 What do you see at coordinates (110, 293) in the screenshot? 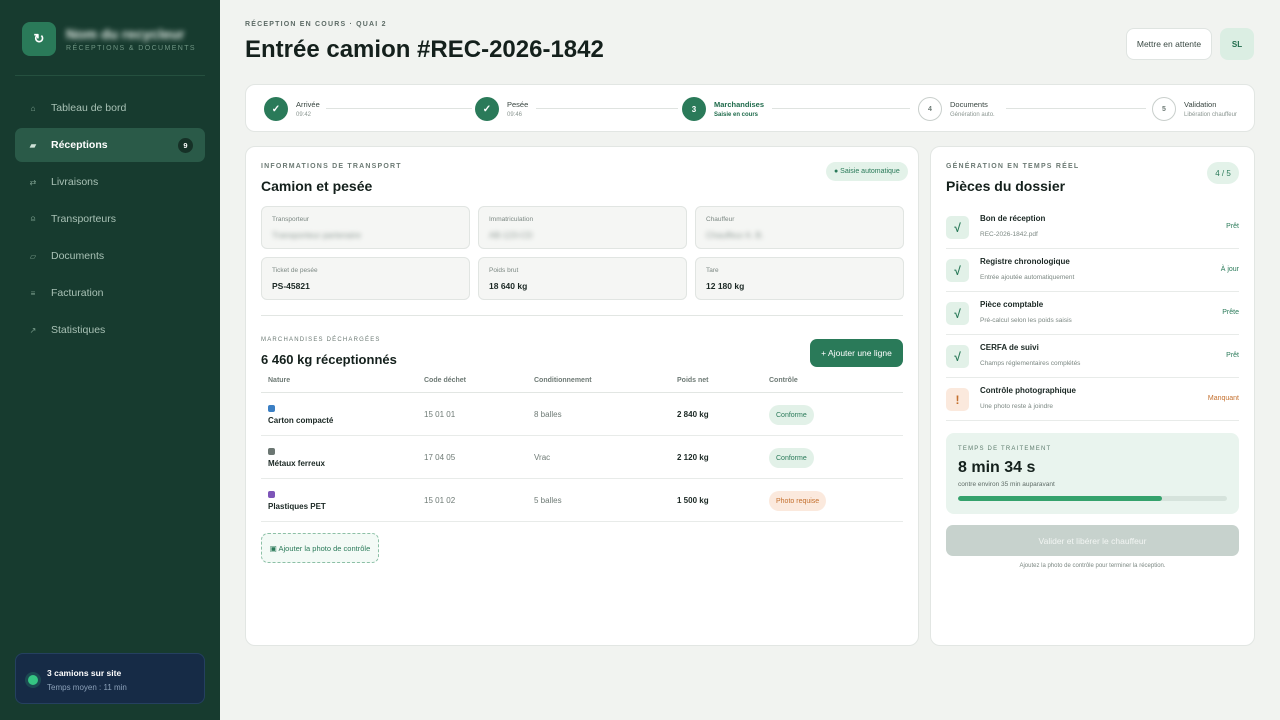
I see `sidebar-item-facturation: ≡ Facturation` at bounding box center [110, 293].